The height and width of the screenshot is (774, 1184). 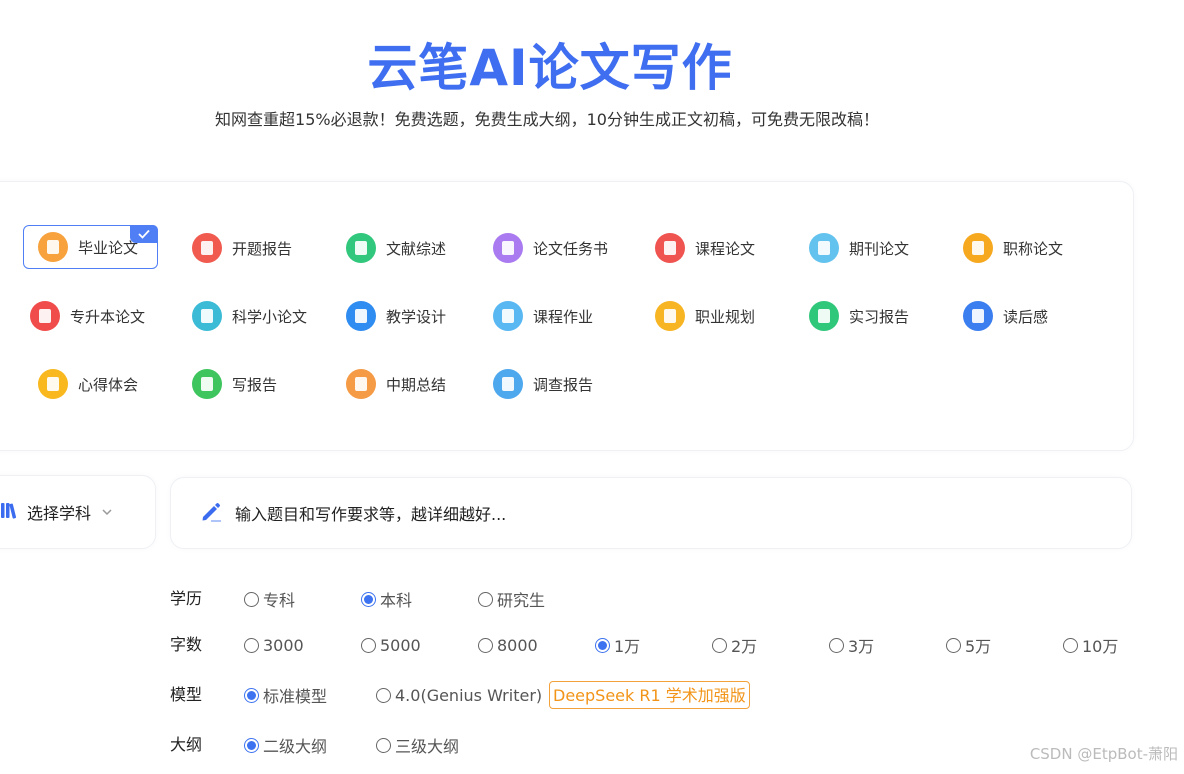 What do you see at coordinates (1090, 645) in the screenshot?
I see `words-option-100k: 10万` at bounding box center [1090, 645].